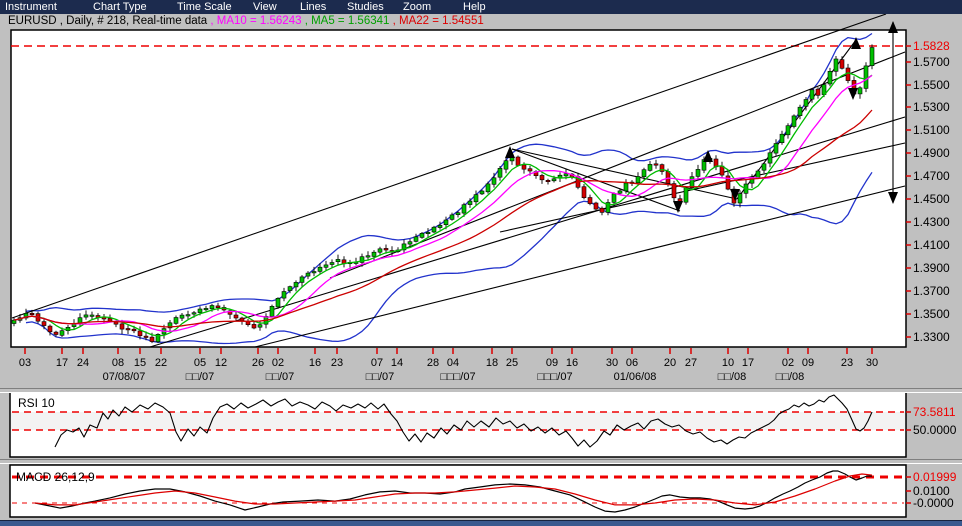 The image size is (962, 526). Describe the element at coordinates (124, 377) in the screenshot. I see `month-label: 07/08/07` at that location.